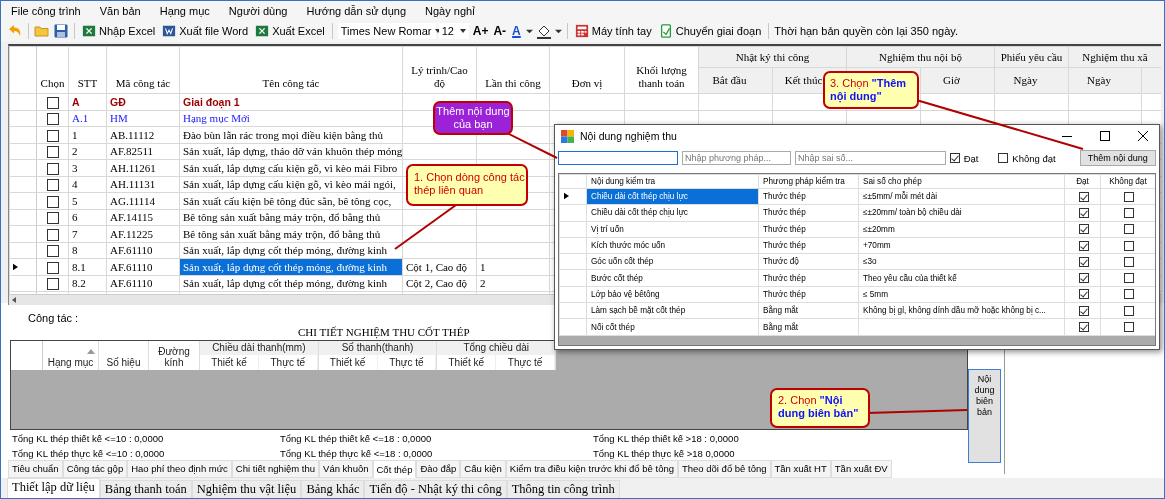  What do you see at coordinates (672, 294) in the screenshot?
I see `table-cell: Lớp bảo vệ bêtông` at bounding box center [672, 294].